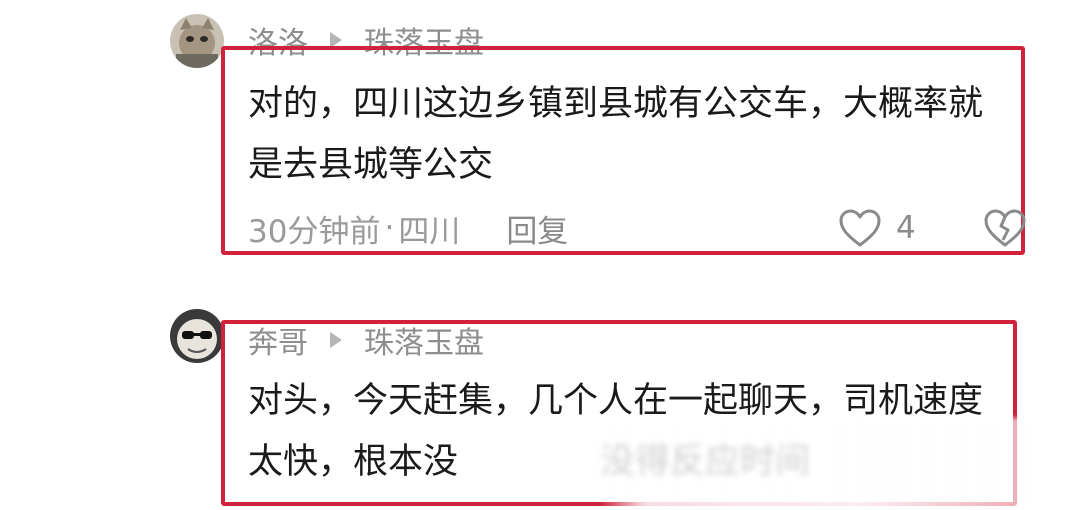 The image size is (1080, 510). Describe the element at coordinates (705, 462) in the screenshot. I see `blurred-text: 没得反应时间` at that location.